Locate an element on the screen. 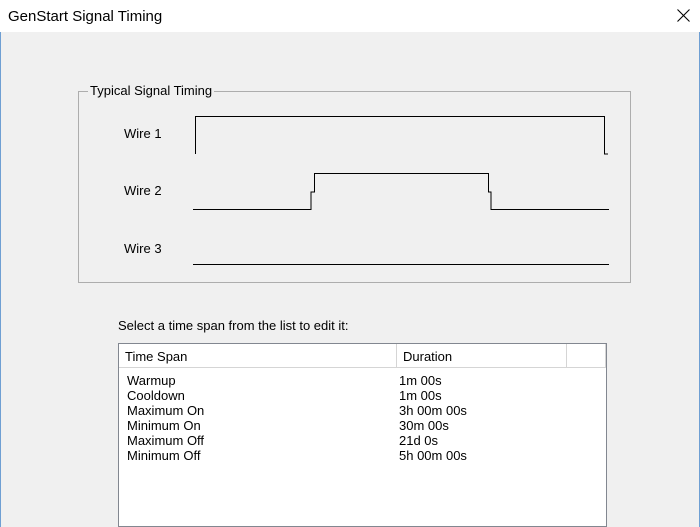 The image size is (700, 527). time-span-cell: Maximum Off is located at coordinates (166, 440).